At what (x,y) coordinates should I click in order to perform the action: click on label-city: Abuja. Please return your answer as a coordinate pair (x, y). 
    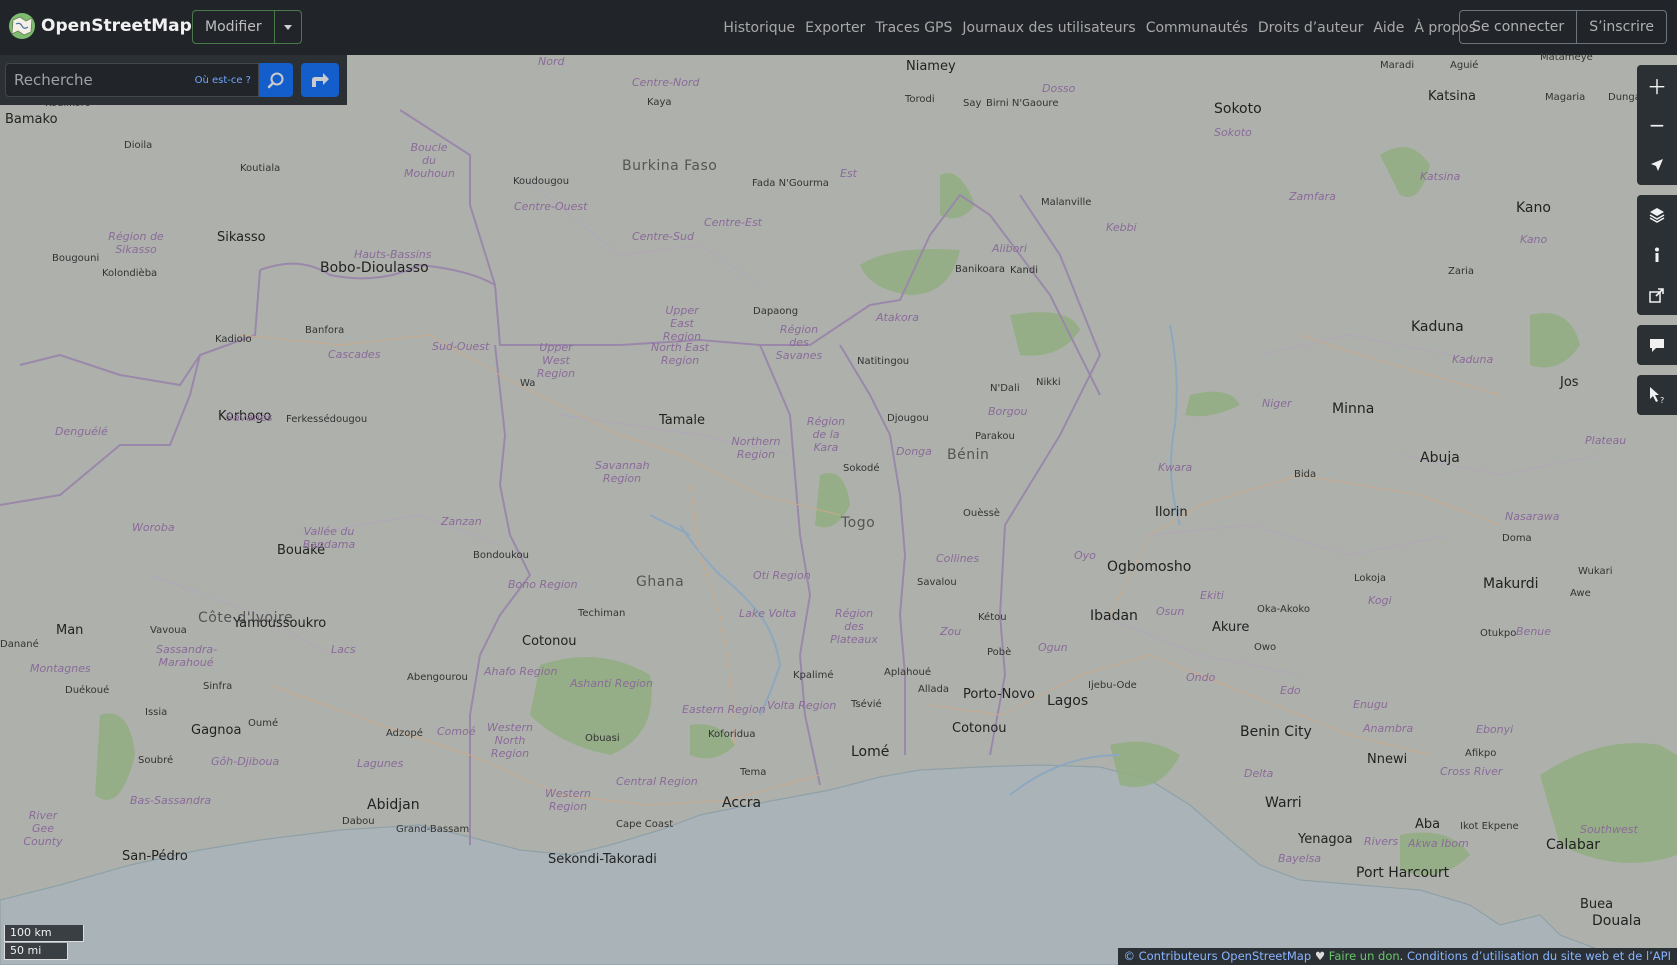
    Looking at the image, I should click on (1440, 458).